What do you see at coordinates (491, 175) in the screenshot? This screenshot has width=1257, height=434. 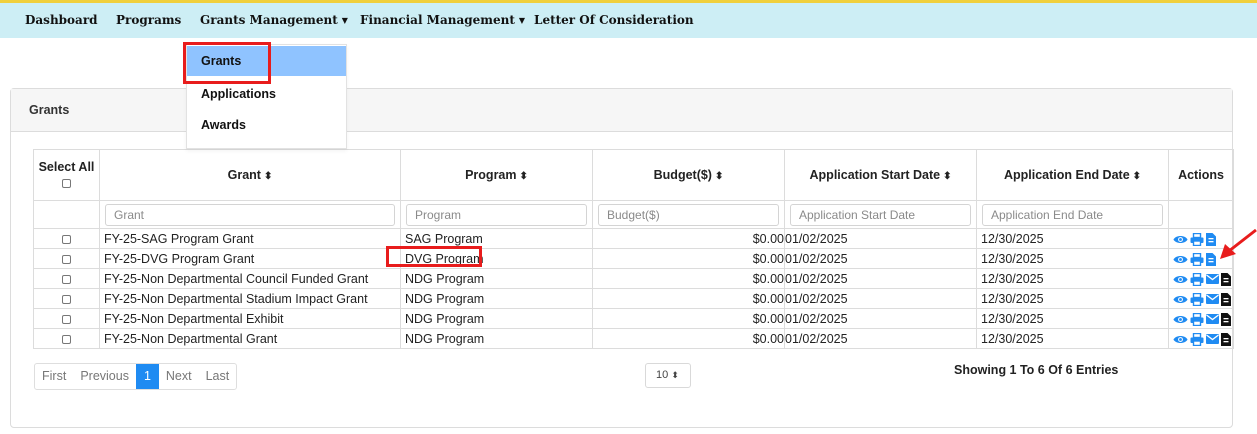 I see `program-header-label: Program` at bounding box center [491, 175].